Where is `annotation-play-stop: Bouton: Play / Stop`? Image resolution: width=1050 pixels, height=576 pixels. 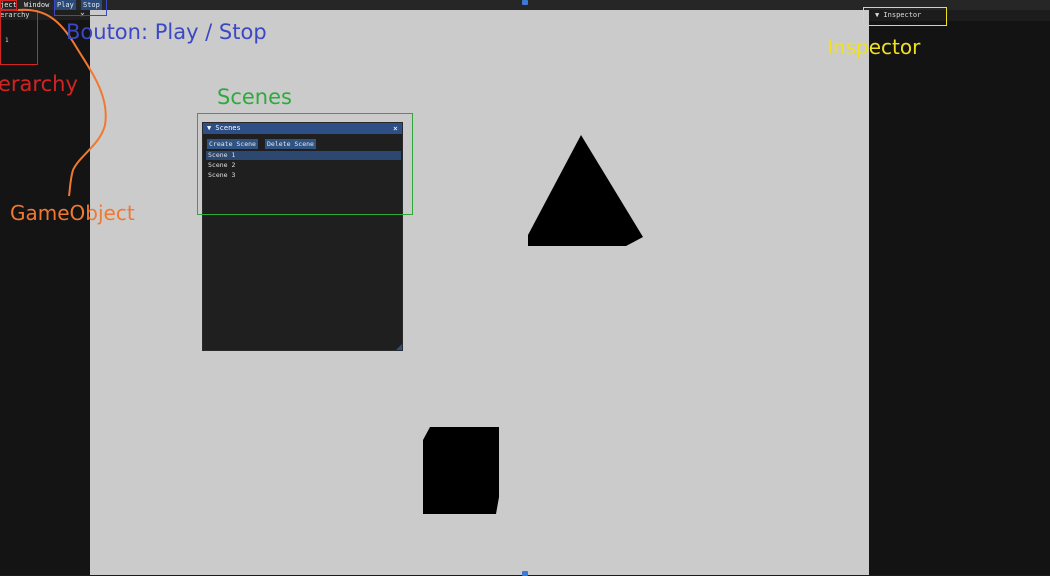 annotation-play-stop: Bouton: Play / Stop is located at coordinates (166, 32).